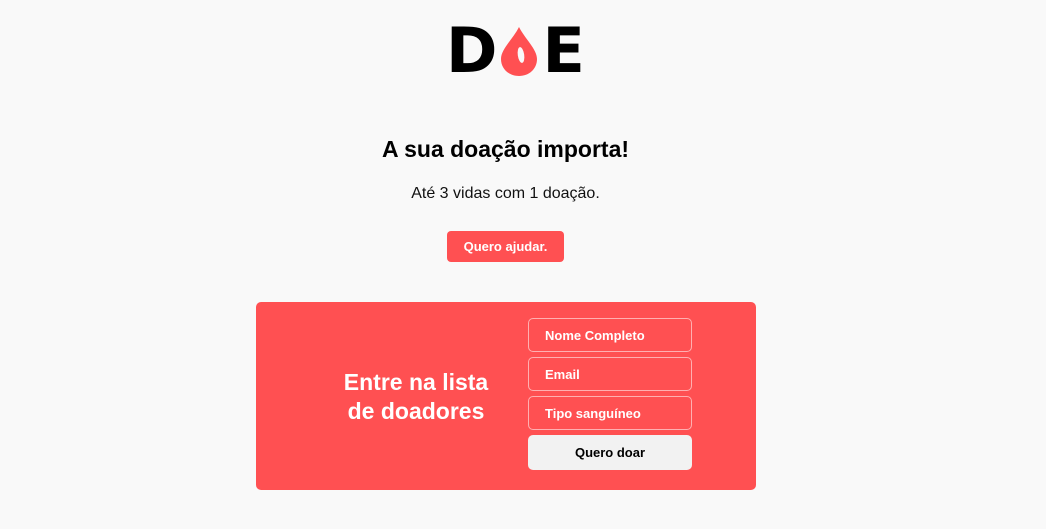  What do you see at coordinates (416, 397) in the screenshot?
I see `donor-signup-title: Entre na lista de doadores` at bounding box center [416, 397].